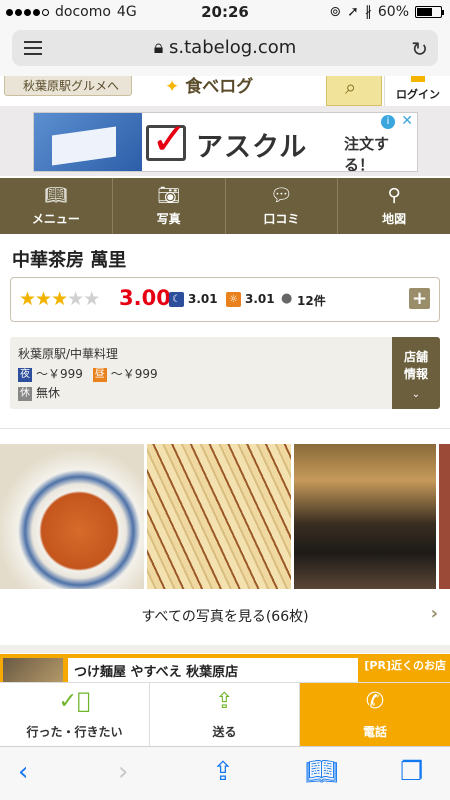 The image size is (450, 800). I want to click on back-icon: ‹, so click(23, 772).